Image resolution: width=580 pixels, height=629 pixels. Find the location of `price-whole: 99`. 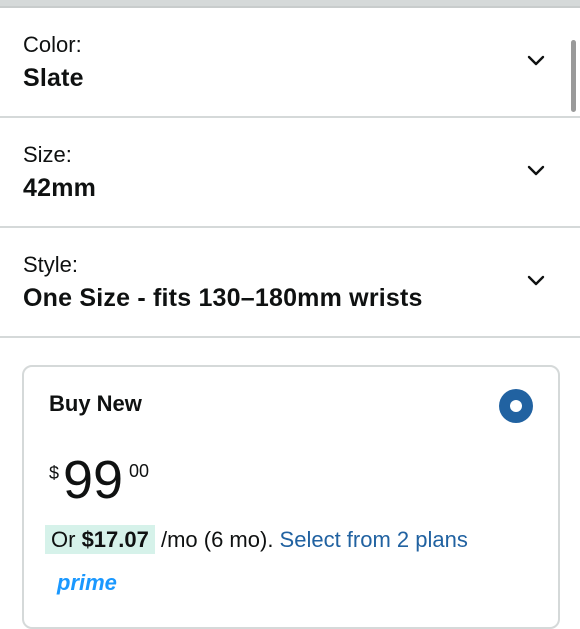

price-whole: 99 is located at coordinates (93, 480).